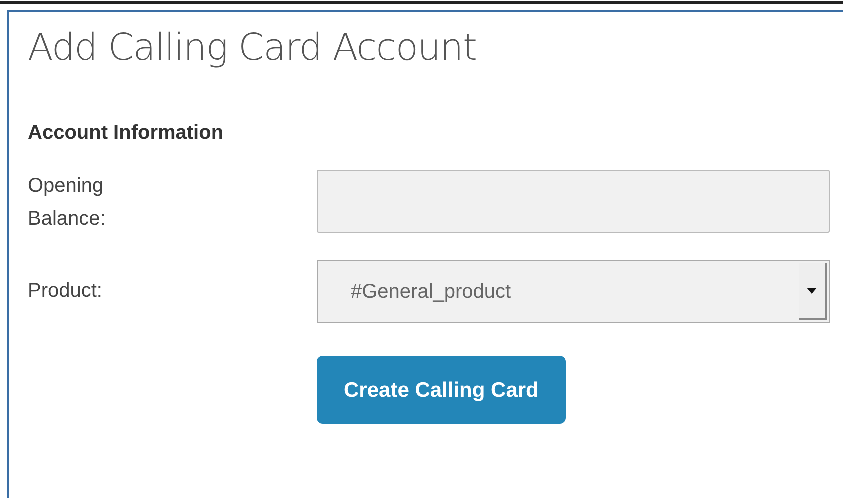  Describe the element at coordinates (573, 292) in the screenshot. I see `product-select: #General_product` at that location.